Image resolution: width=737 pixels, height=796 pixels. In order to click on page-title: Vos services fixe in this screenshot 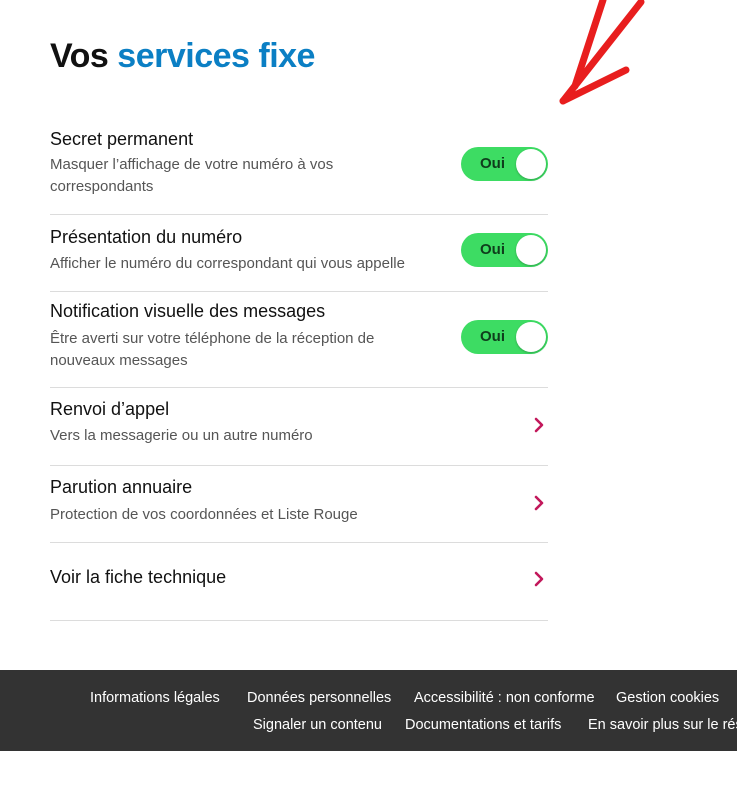, I will do `click(182, 56)`.